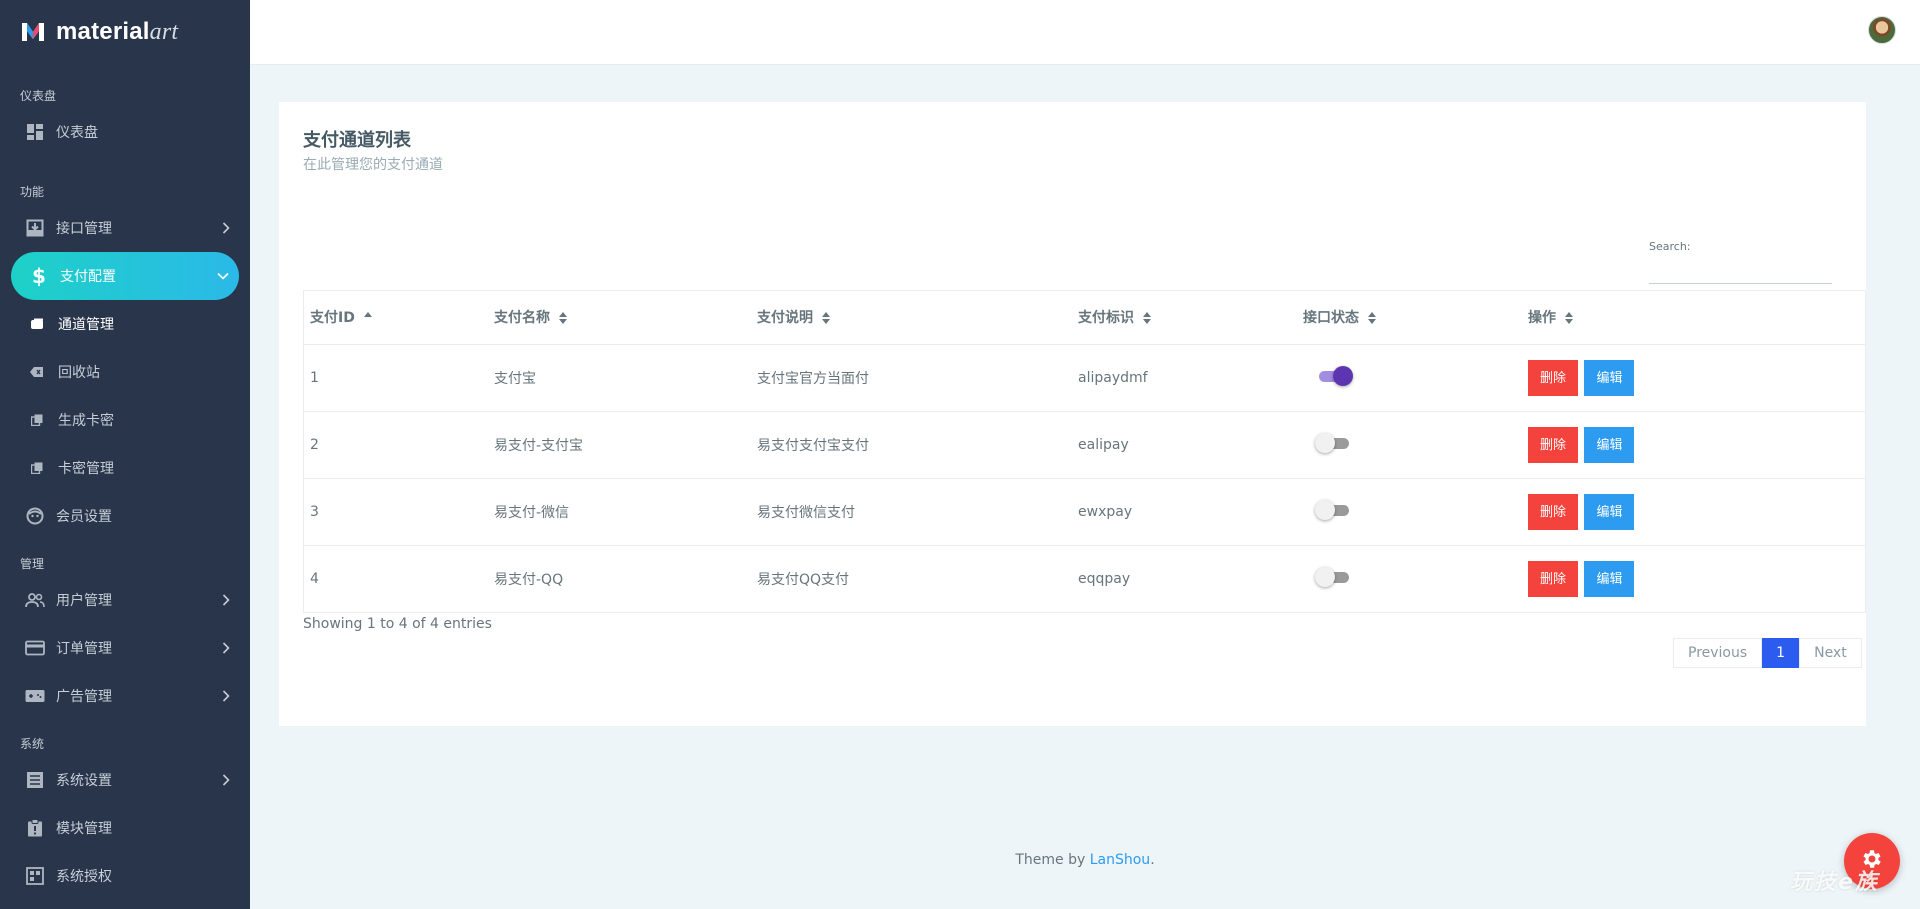  Describe the element at coordinates (911, 318) in the screenshot. I see `column-header-desc: 支付说明` at that location.